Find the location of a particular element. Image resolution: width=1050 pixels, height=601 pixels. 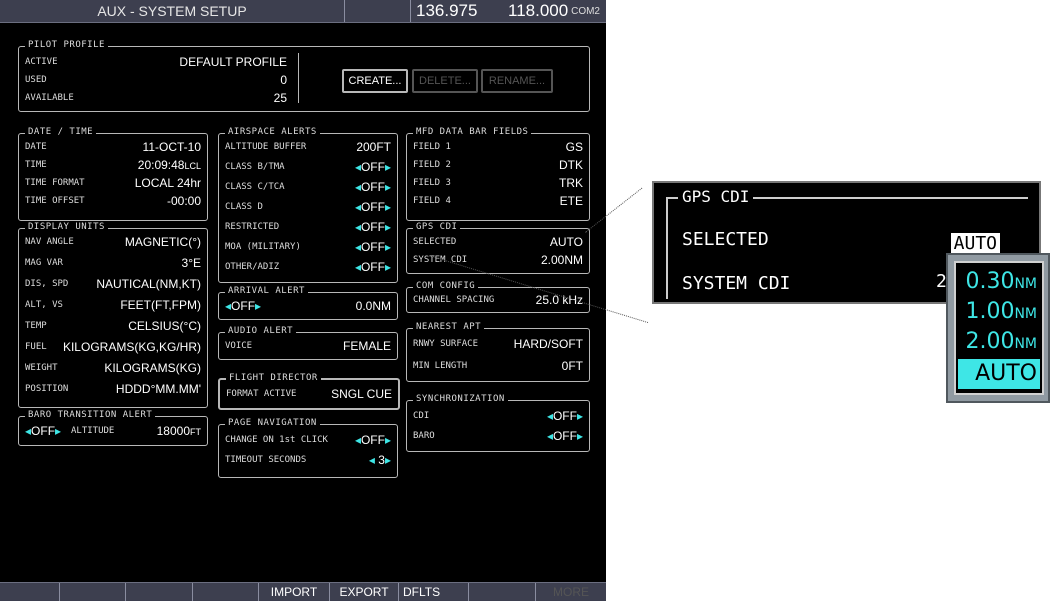

baro-transition-label: BARO TRANSITION ALERT is located at coordinates (90, 415).